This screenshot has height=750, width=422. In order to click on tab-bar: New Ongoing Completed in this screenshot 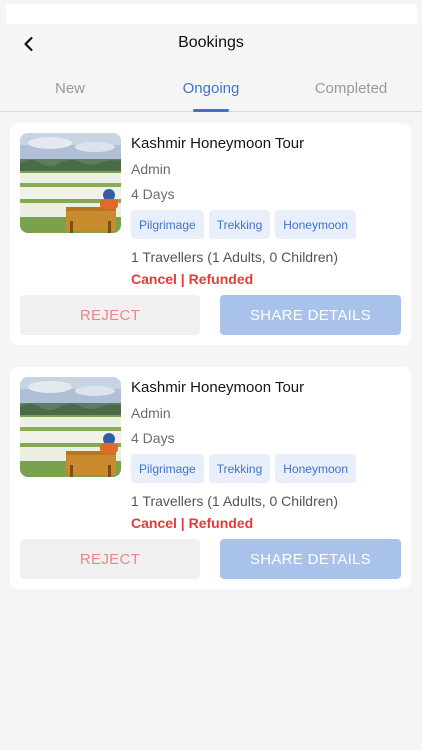, I will do `click(211, 91)`.